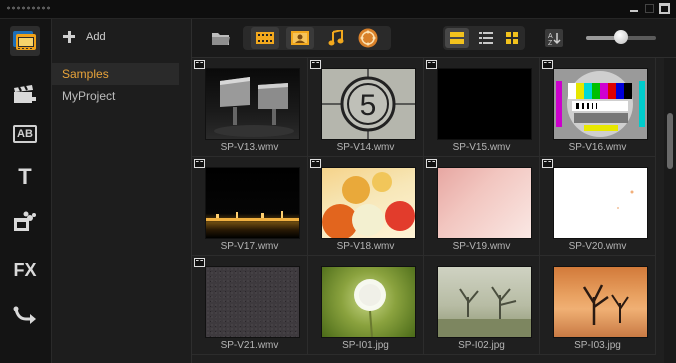  What do you see at coordinates (84, 37) in the screenshot?
I see `add-folder-button: Add` at bounding box center [84, 37].